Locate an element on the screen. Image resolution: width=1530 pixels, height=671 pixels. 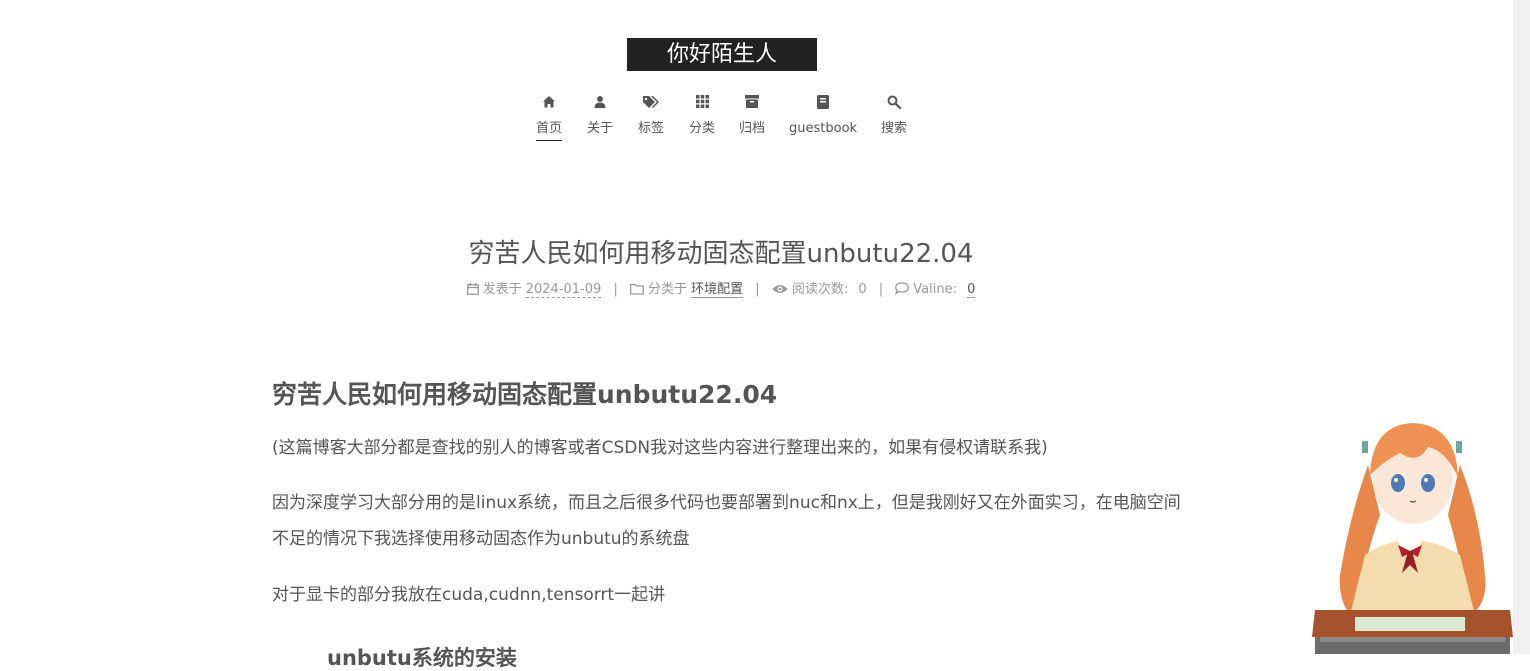
calendar-icon is located at coordinates (472, 292).